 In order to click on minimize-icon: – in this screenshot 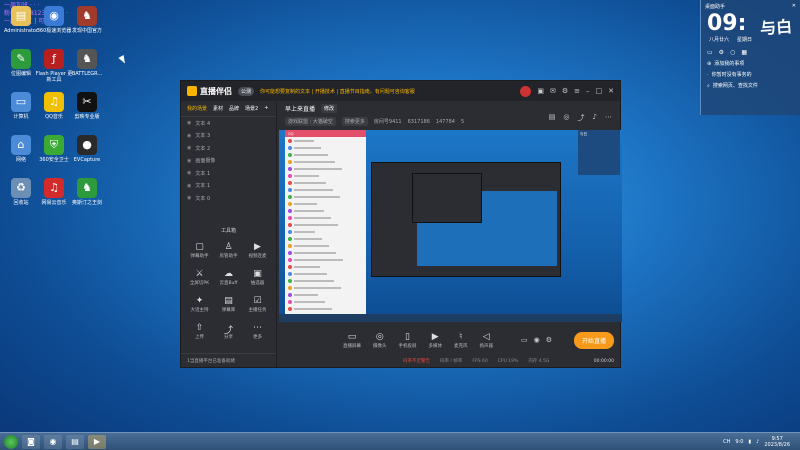, I will do `click(588, 91)`.